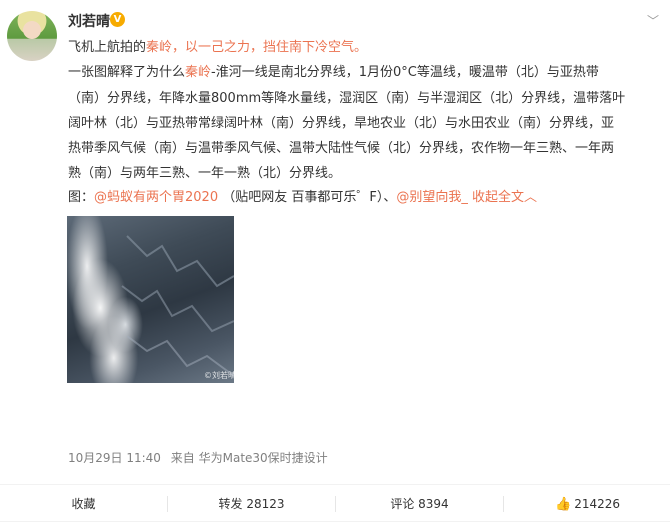 The width and height of the screenshot is (670, 529). I want to click on post-text-line-6: 熟（南）与两年三熟、一年一熟（北）分界线。, so click(205, 173).